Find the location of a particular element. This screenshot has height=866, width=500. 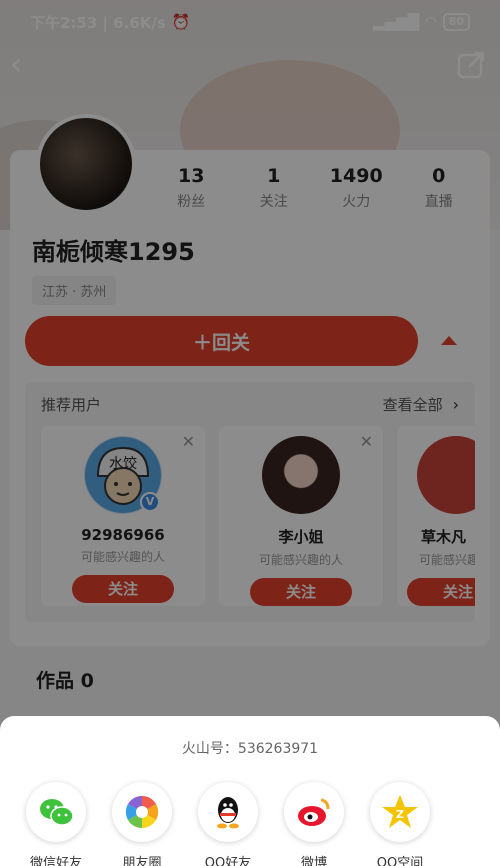

svg-text: Z is located at coordinates (400, 814).